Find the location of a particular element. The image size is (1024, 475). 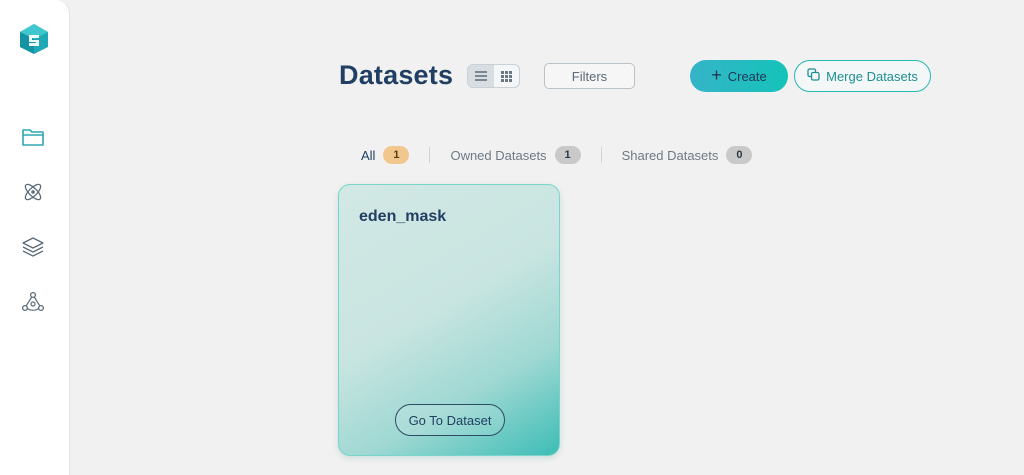

dataset-card: eden_mask Go To Dataset is located at coordinates (449, 320).